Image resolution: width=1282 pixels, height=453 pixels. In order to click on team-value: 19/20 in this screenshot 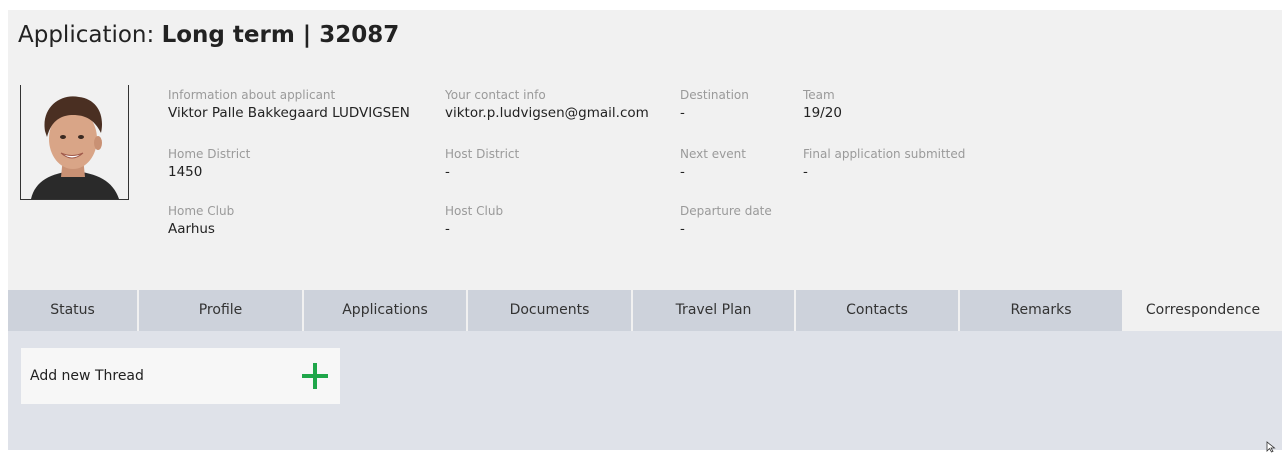, I will do `click(822, 113)`.